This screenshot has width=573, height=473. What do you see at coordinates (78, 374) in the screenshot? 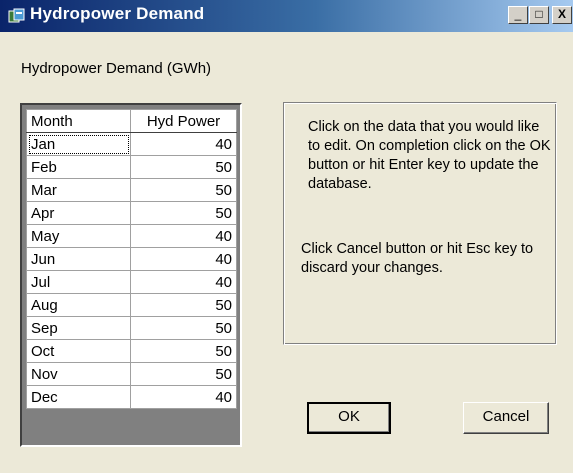
I see `month-cell: Nov` at bounding box center [78, 374].